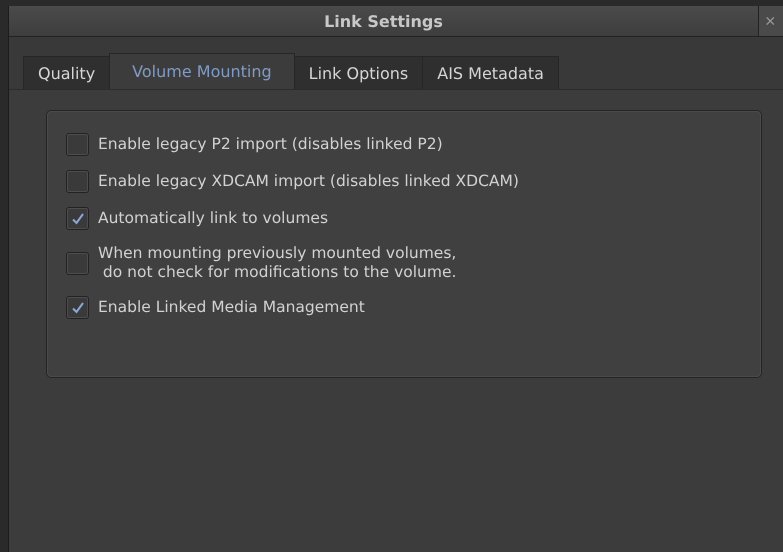 The height and width of the screenshot is (552, 783). I want to click on window-title: Link Settings, so click(383, 21).